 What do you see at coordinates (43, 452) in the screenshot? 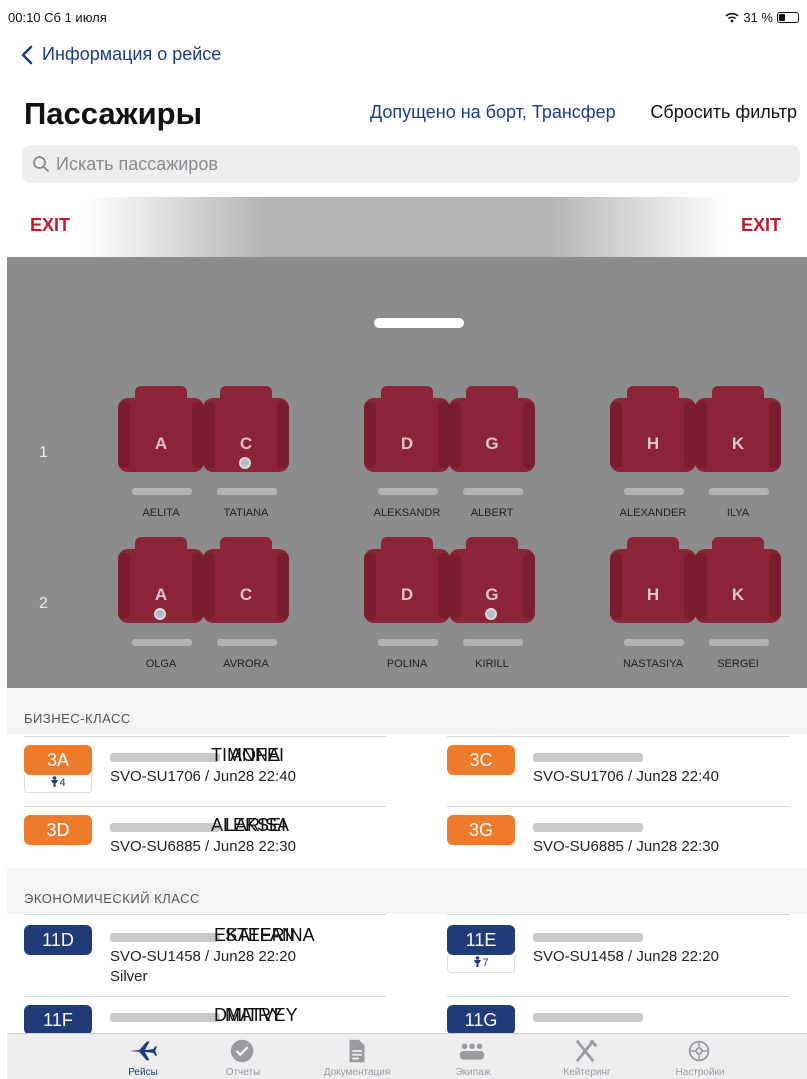
I see `row-number: 1` at bounding box center [43, 452].